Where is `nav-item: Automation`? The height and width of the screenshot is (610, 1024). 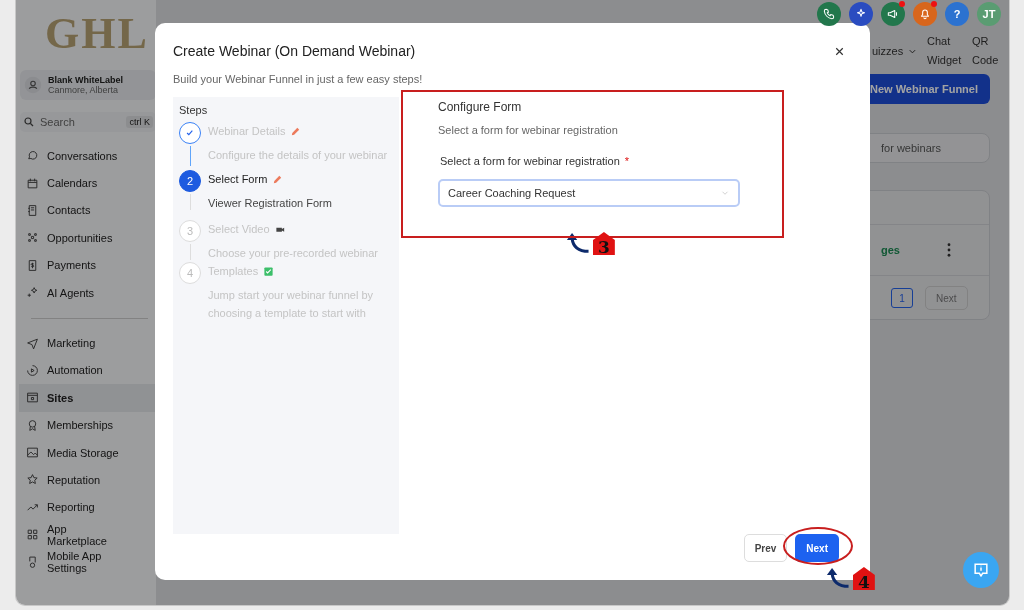 nav-item: Automation is located at coordinates (87, 370).